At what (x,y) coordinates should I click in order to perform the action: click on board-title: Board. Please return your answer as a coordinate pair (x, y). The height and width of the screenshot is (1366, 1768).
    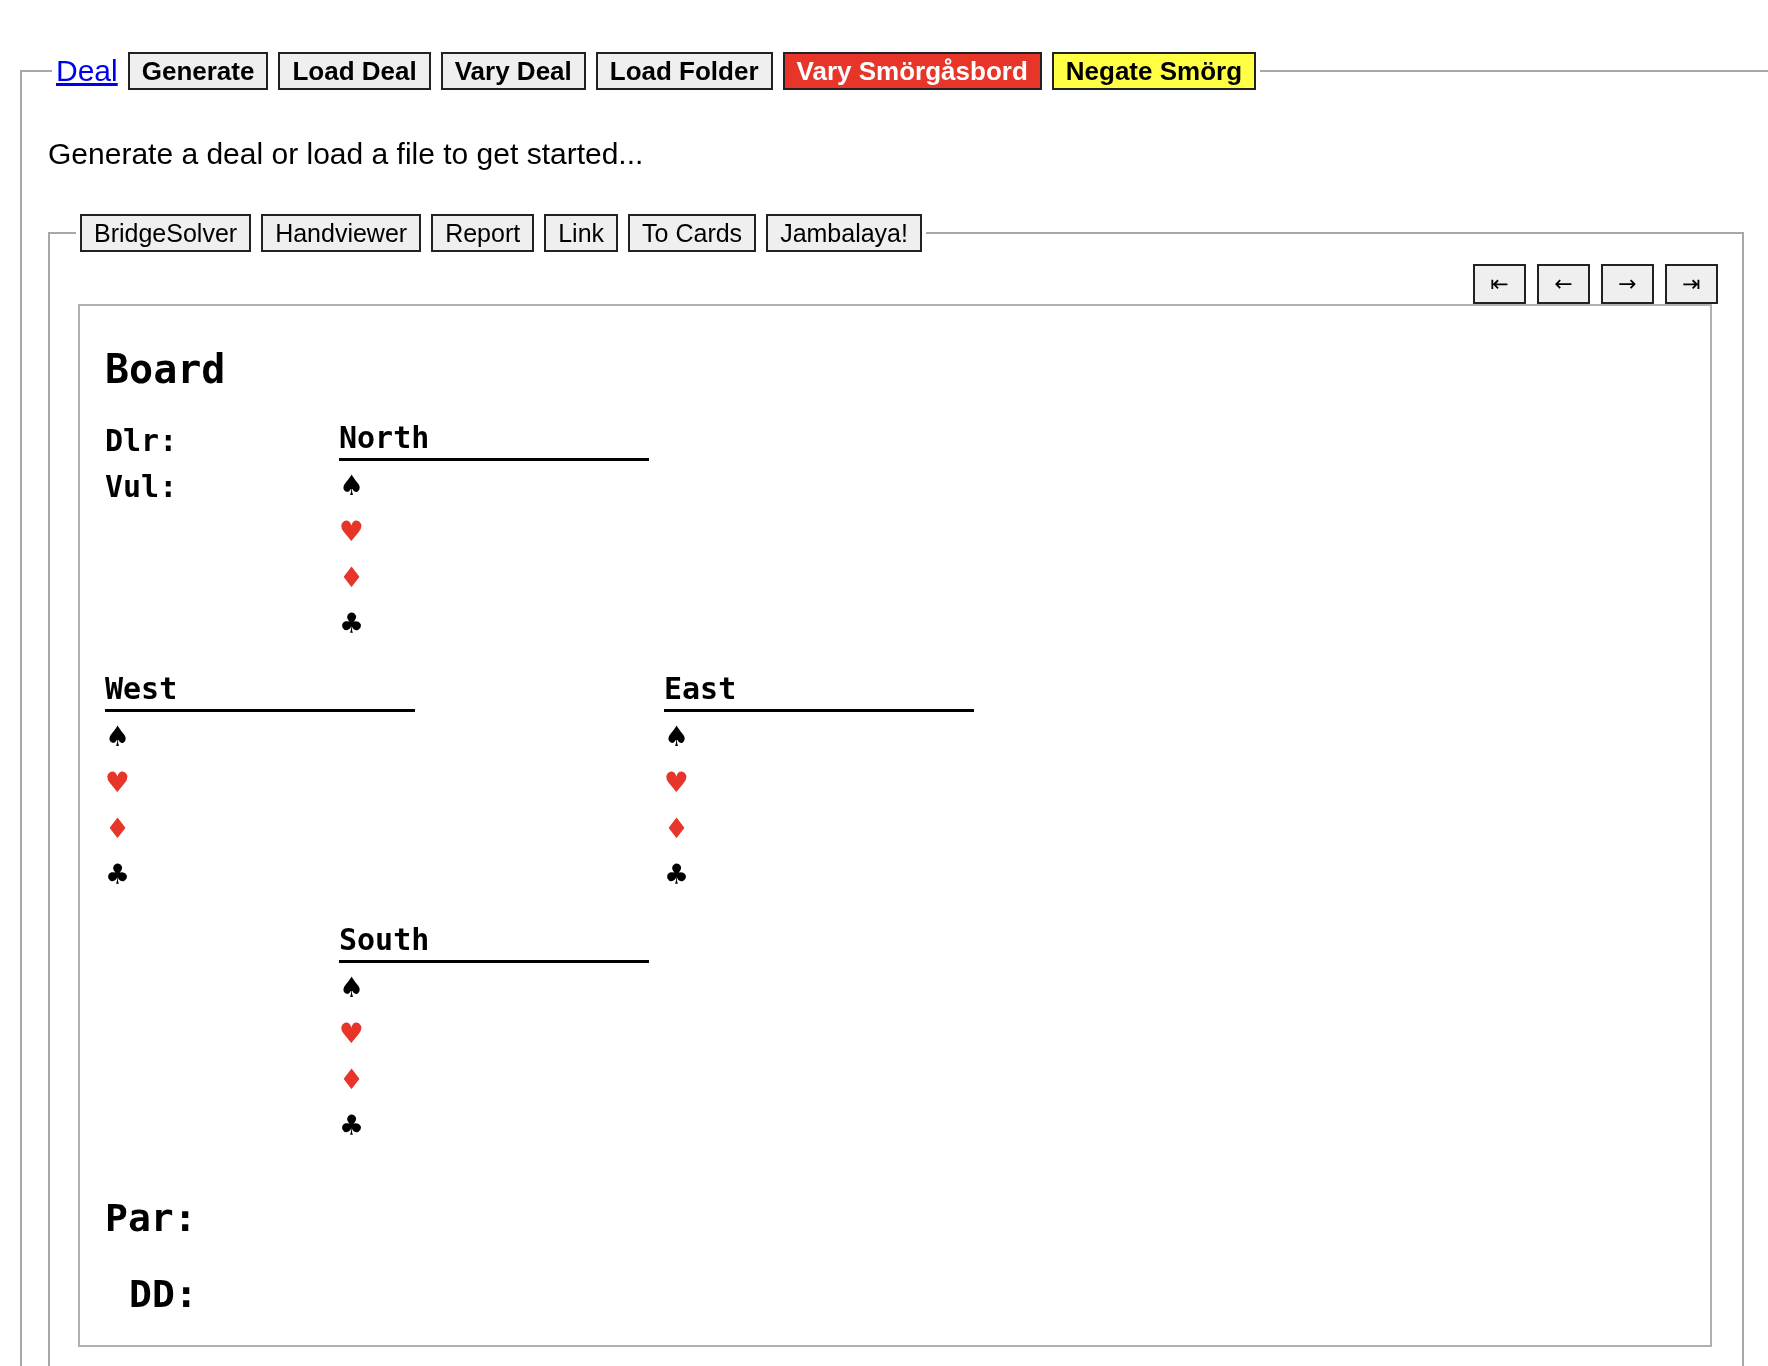
    Looking at the image, I should click on (166, 369).